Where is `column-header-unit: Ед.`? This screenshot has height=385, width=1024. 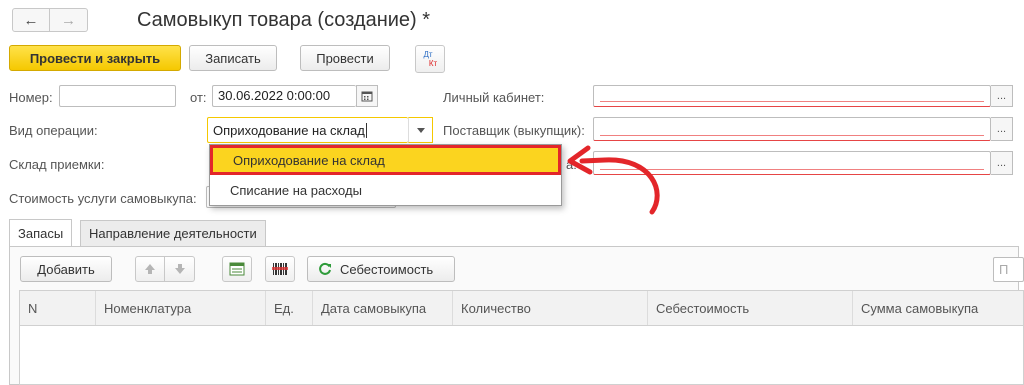
column-header-unit: Ед. is located at coordinates (289, 308).